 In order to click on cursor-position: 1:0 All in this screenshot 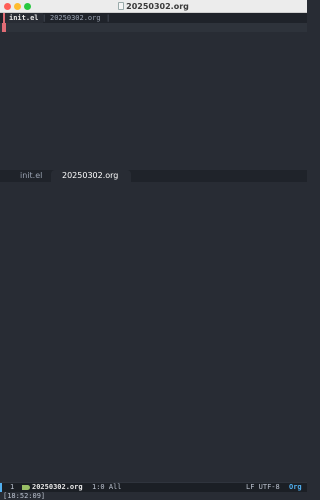, I will do `click(107, 487)`.